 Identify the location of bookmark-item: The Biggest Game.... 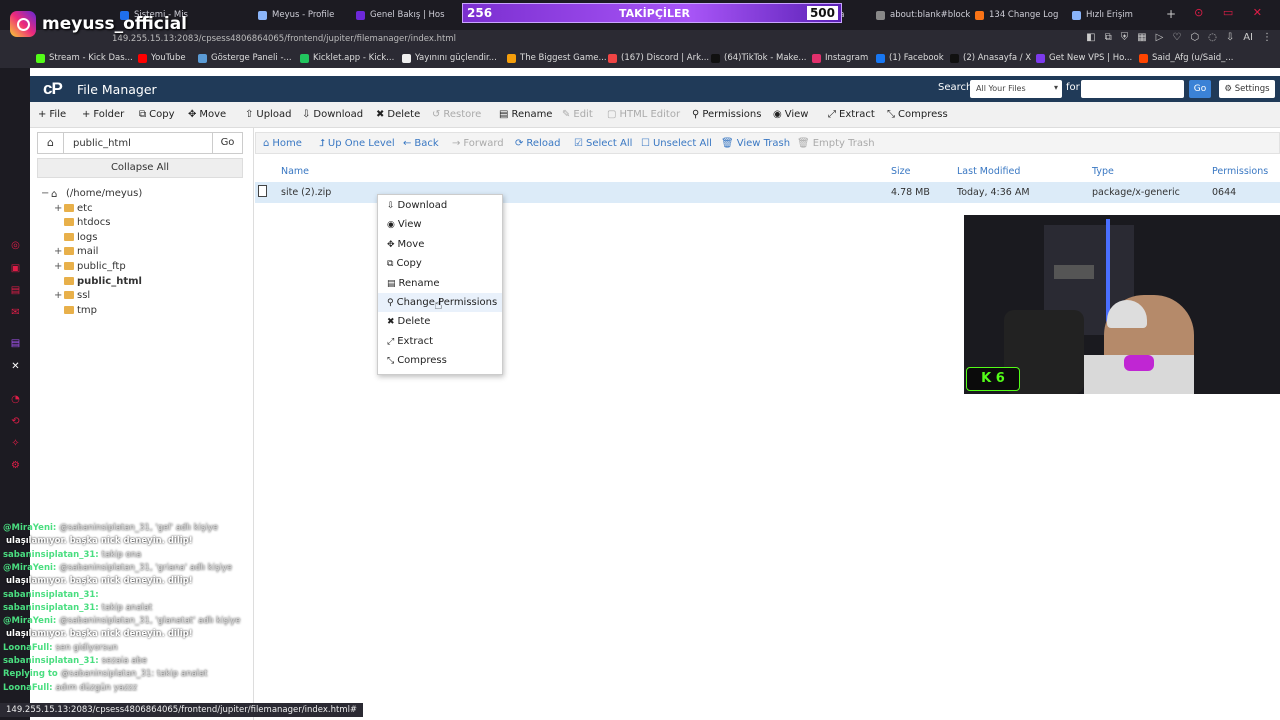
(557, 58).